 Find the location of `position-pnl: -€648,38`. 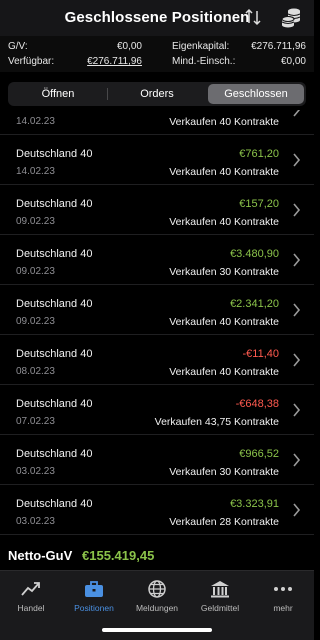

position-pnl: -€648,38 is located at coordinates (257, 404).